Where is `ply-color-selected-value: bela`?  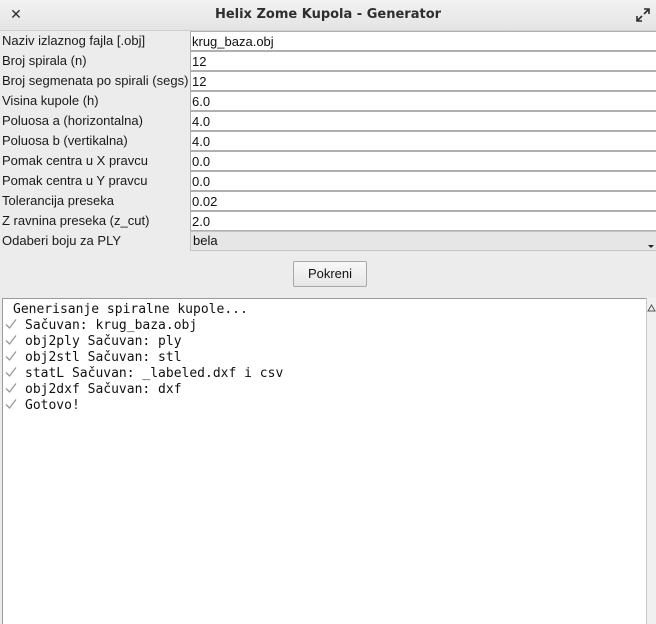
ply-color-selected-value: bela is located at coordinates (205, 240).